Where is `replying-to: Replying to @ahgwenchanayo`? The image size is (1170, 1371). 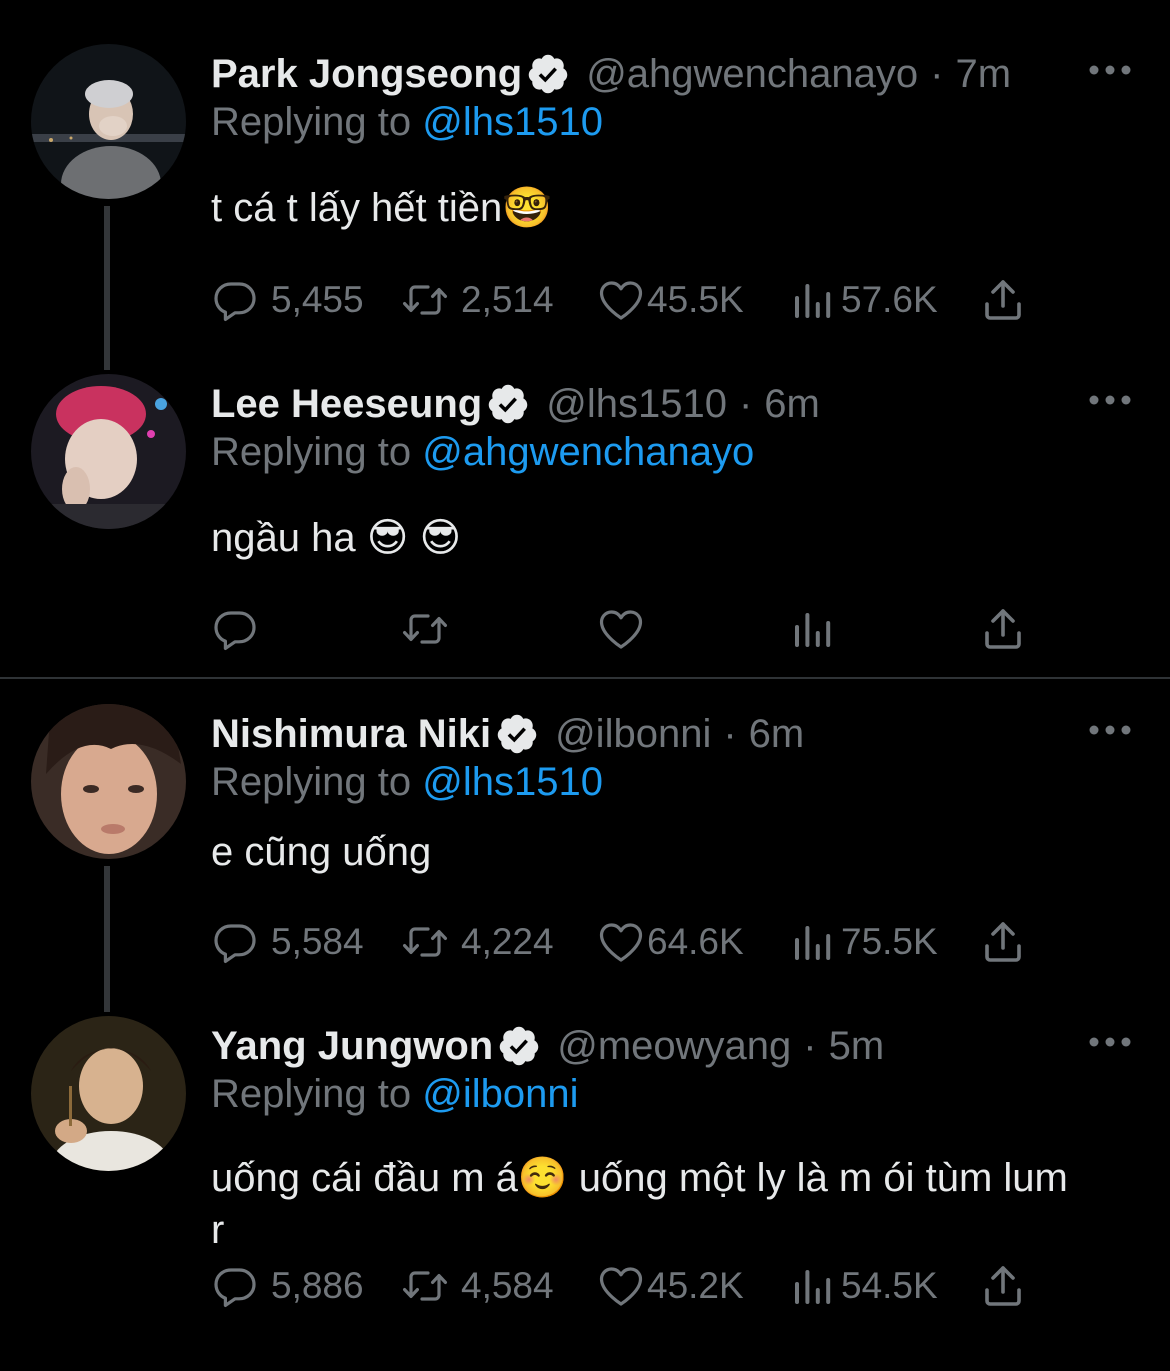
replying-to: Replying to @ahgwenchanayo is located at coordinates (482, 452).